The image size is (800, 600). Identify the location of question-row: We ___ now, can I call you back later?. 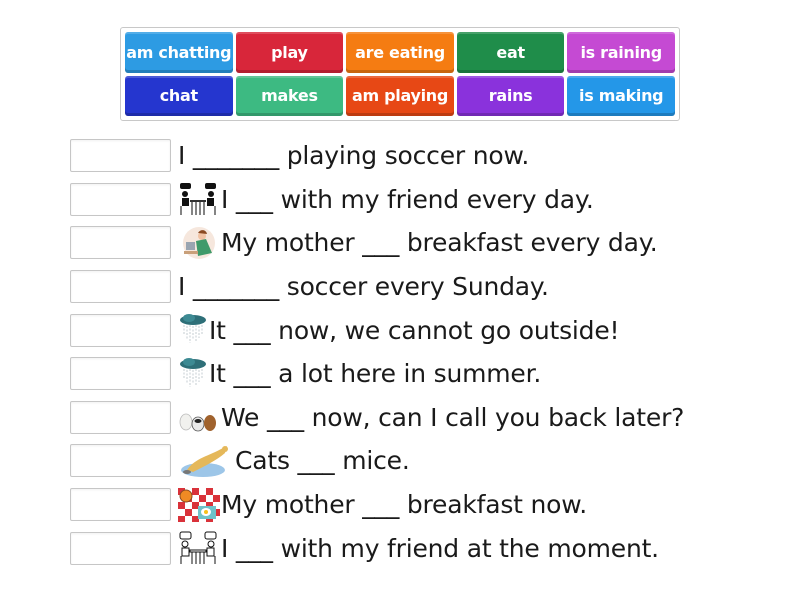
(430, 418).